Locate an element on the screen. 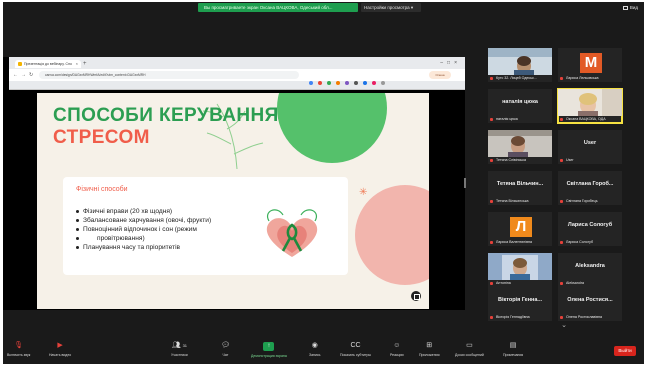 The height and width of the screenshot is (366, 647). participant-tile: Вікторія Генна... Вікторія Геннадіївна is located at coordinates (520, 304).